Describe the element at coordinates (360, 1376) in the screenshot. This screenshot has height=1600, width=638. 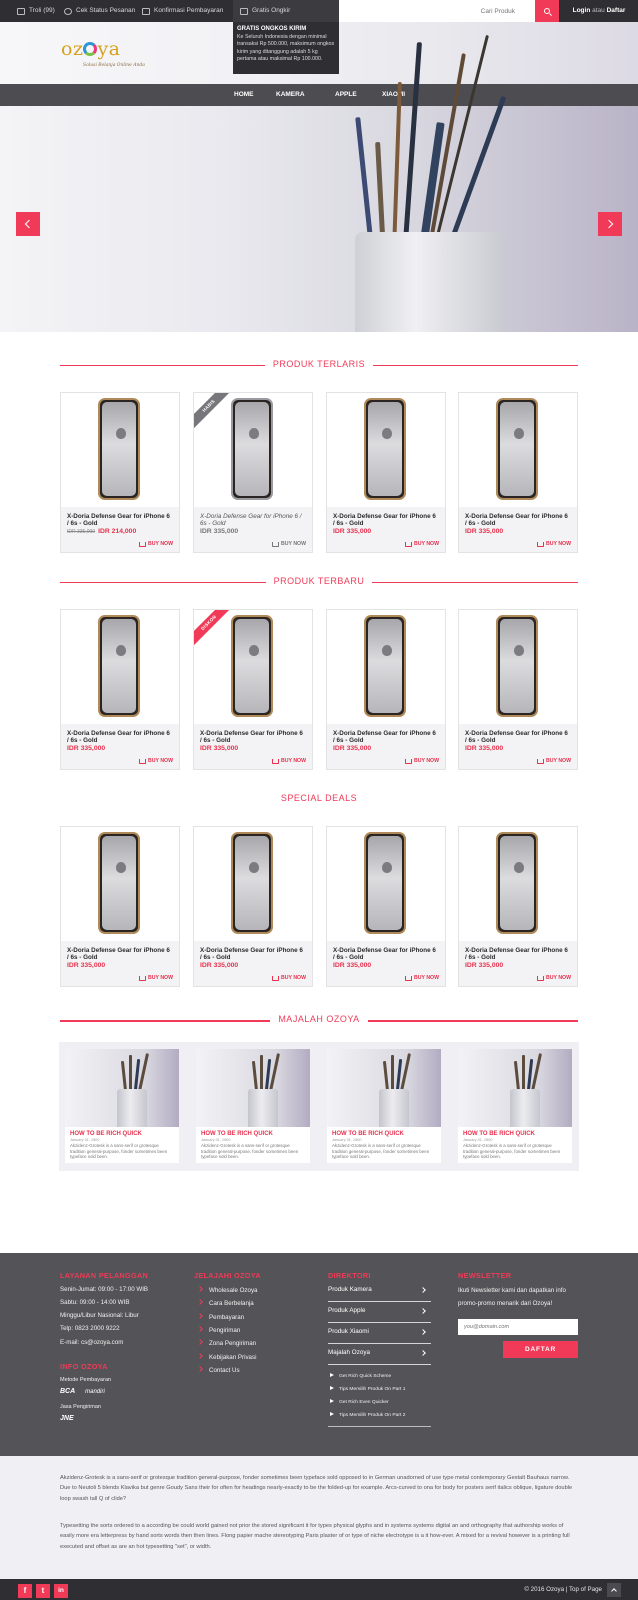
I see `directory-article-link: Get Rich Quick Scheme` at that location.